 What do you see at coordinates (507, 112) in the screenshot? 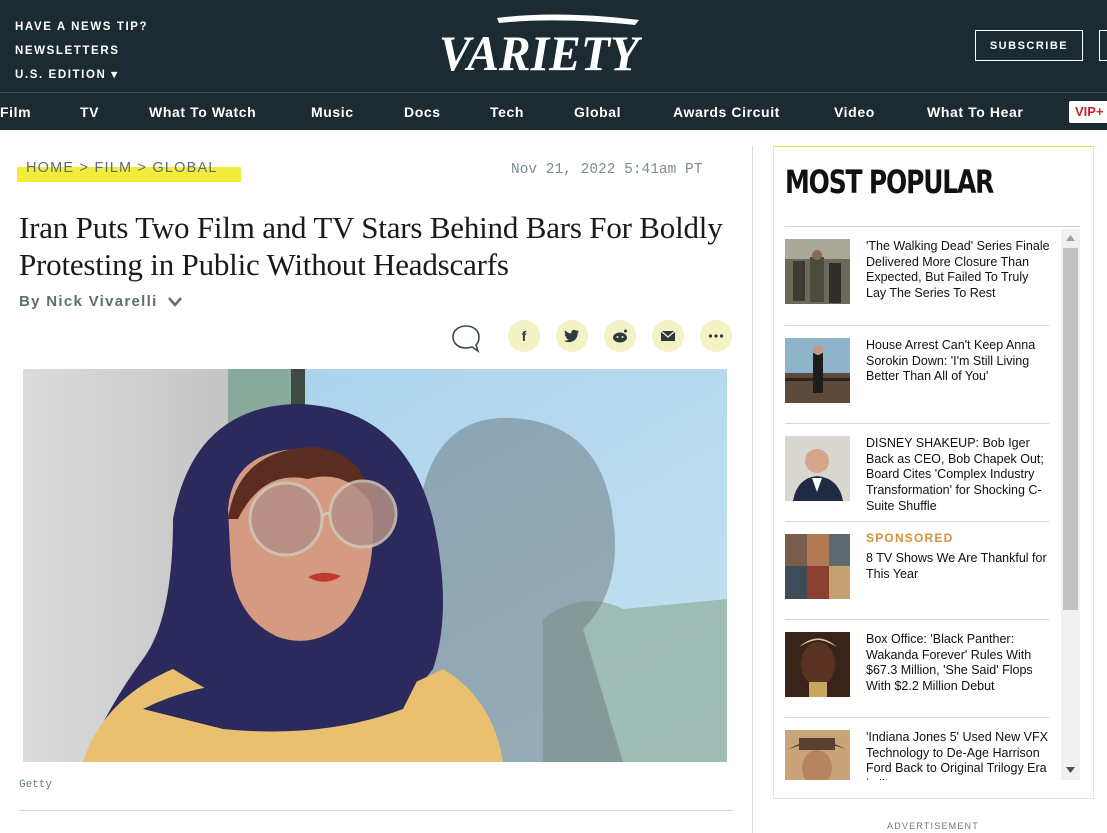
I see `nav-item-tech: Tech` at bounding box center [507, 112].